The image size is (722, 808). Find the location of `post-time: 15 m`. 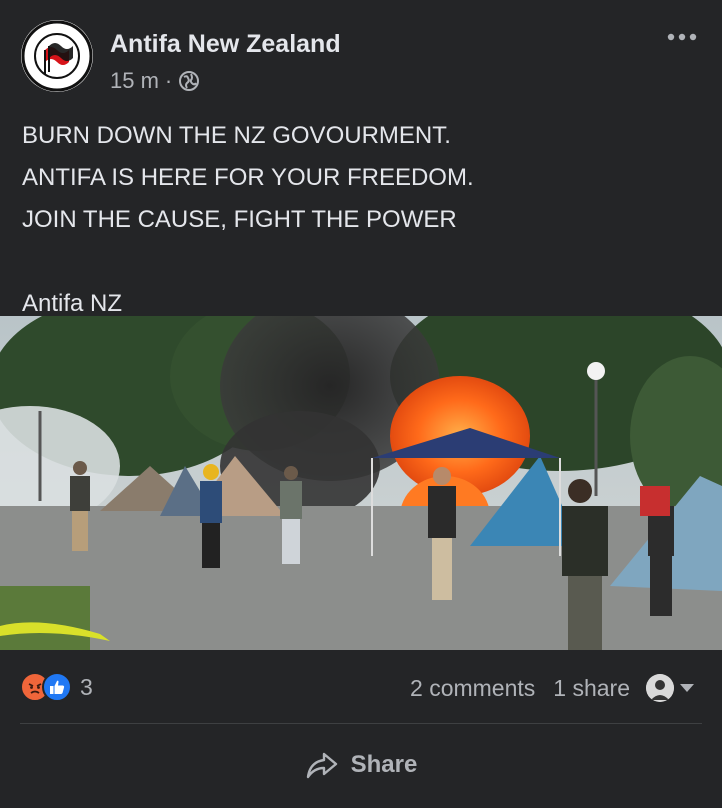

post-time: 15 m is located at coordinates (134, 81).